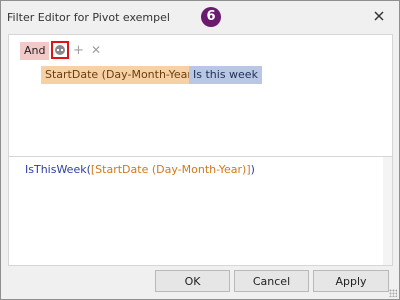 The width and height of the screenshot is (400, 300). Describe the element at coordinates (56, 169) in the screenshot. I see `expression-function: IsThisWeek` at that location.